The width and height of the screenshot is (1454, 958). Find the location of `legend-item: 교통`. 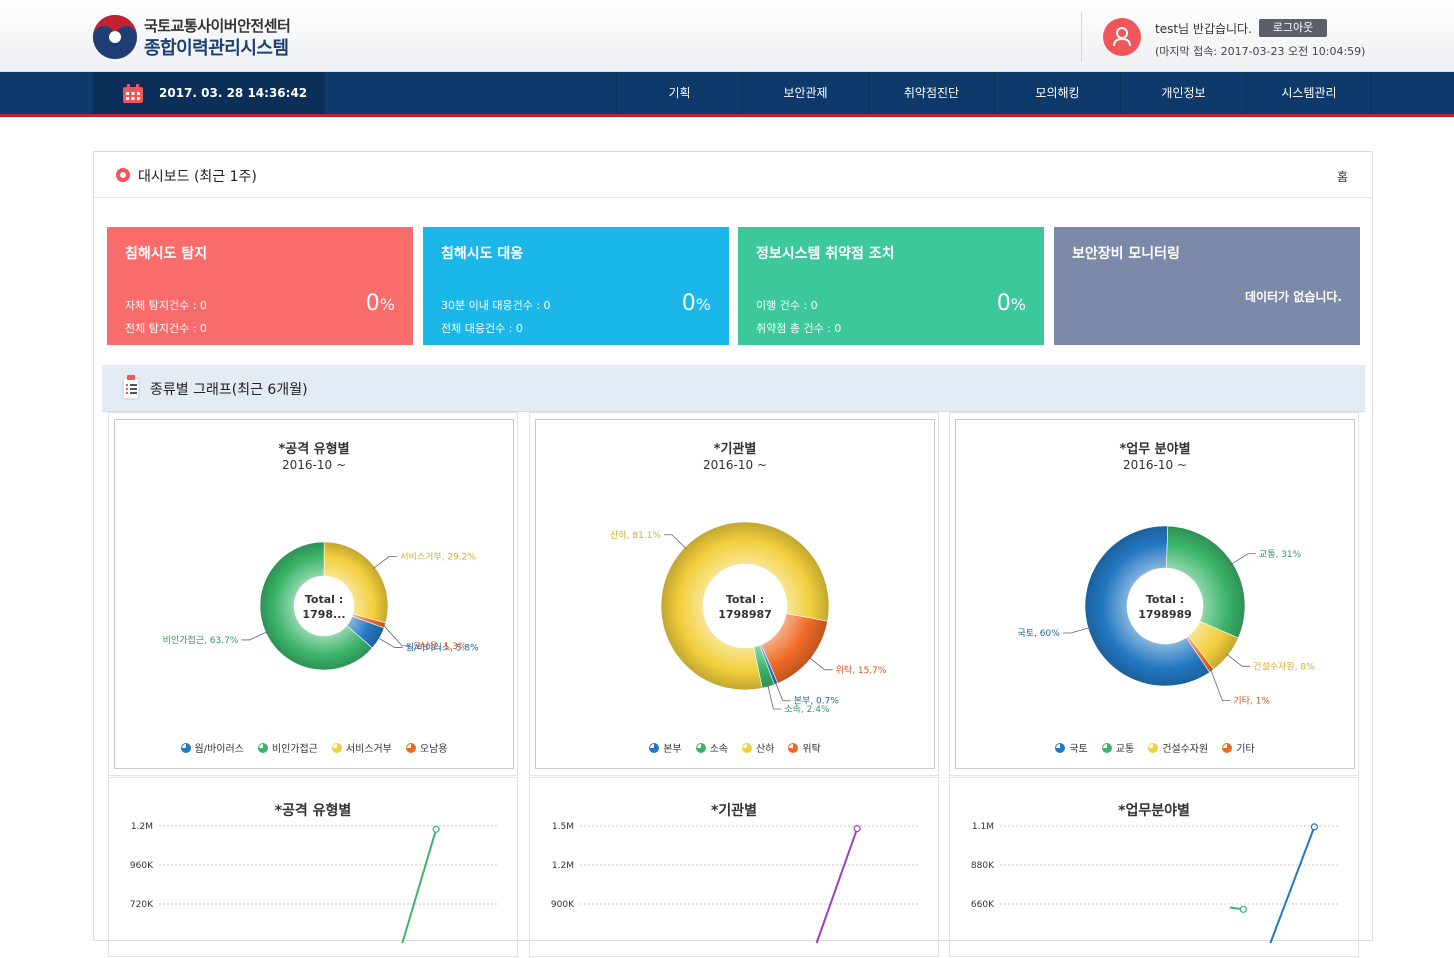

legend-item: 교통 is located at coordinates (1117, 747).